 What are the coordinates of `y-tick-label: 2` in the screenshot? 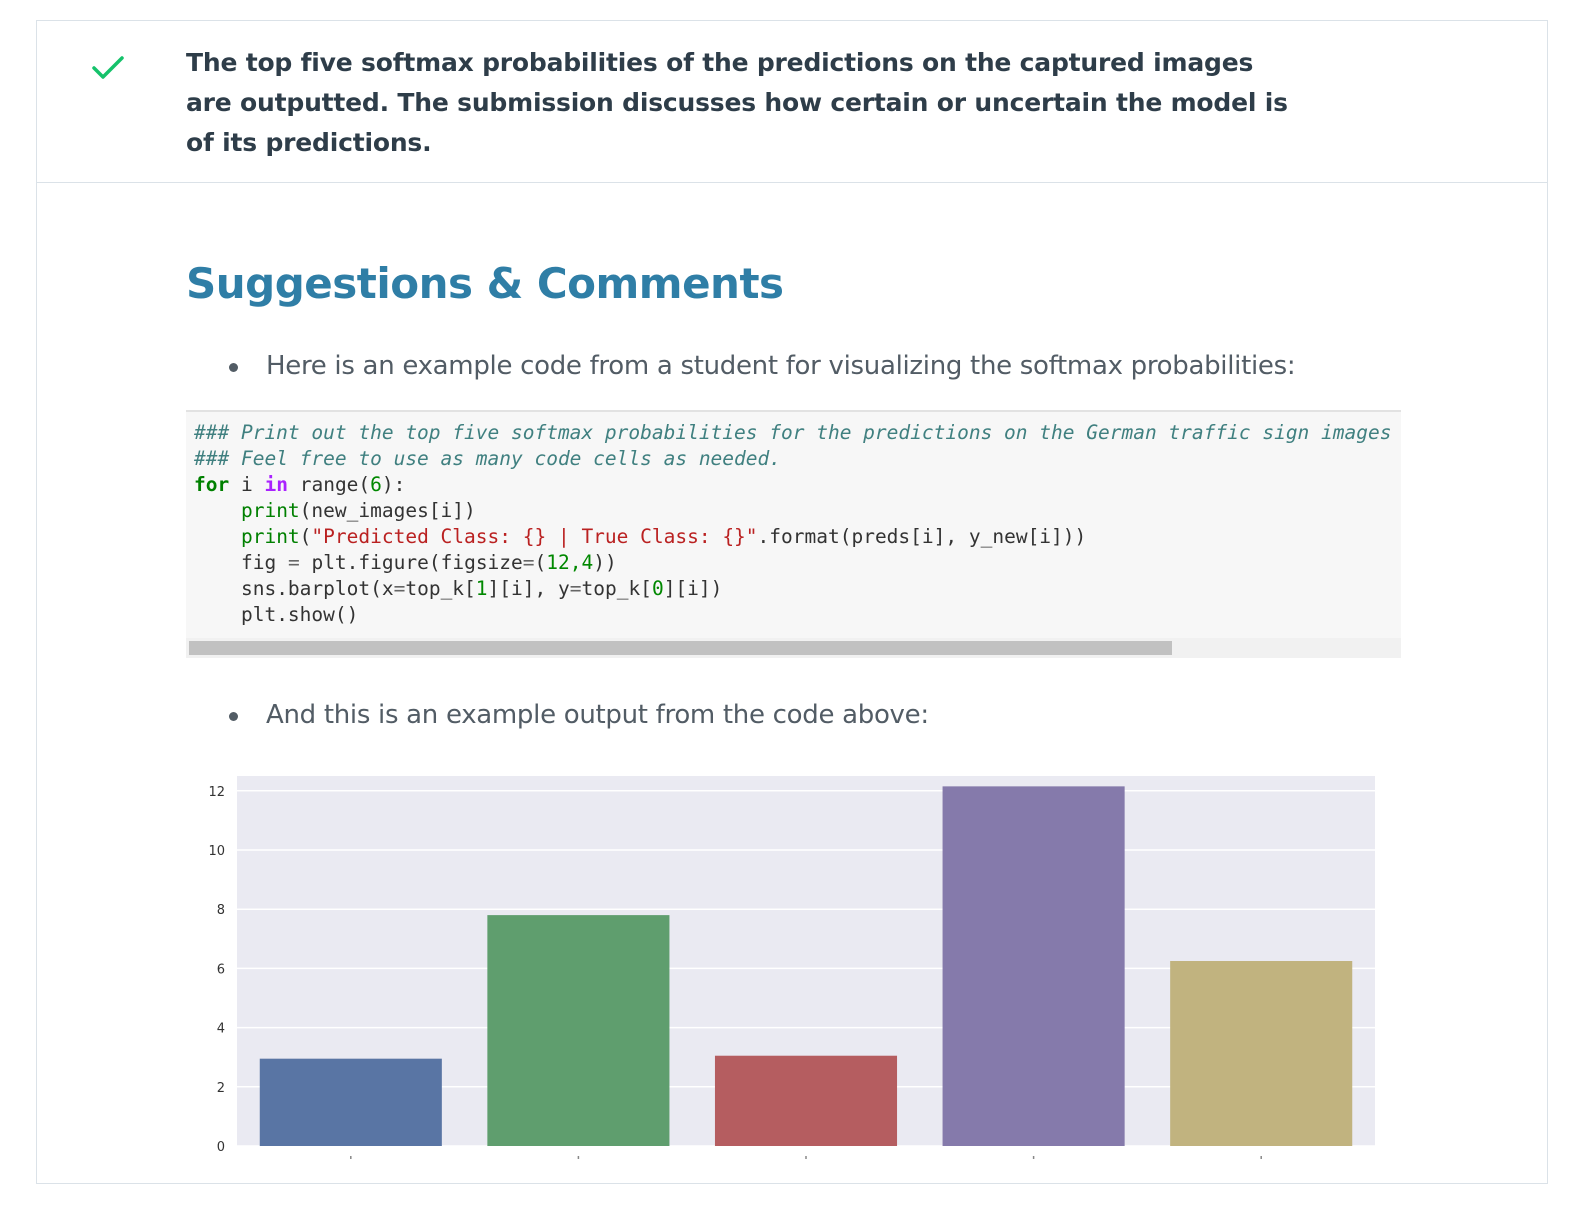 It's located at (221, 1088).